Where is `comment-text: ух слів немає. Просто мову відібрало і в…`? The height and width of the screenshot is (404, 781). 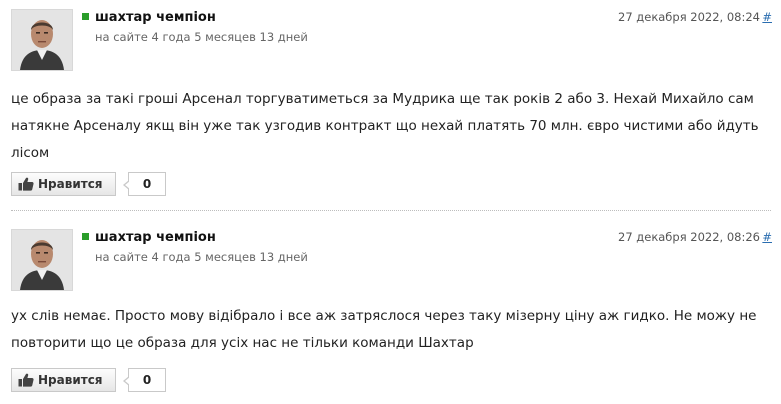 comment-text: ух слів немає. Просто мову відібрало і в… is located at coordinates (384, 329).